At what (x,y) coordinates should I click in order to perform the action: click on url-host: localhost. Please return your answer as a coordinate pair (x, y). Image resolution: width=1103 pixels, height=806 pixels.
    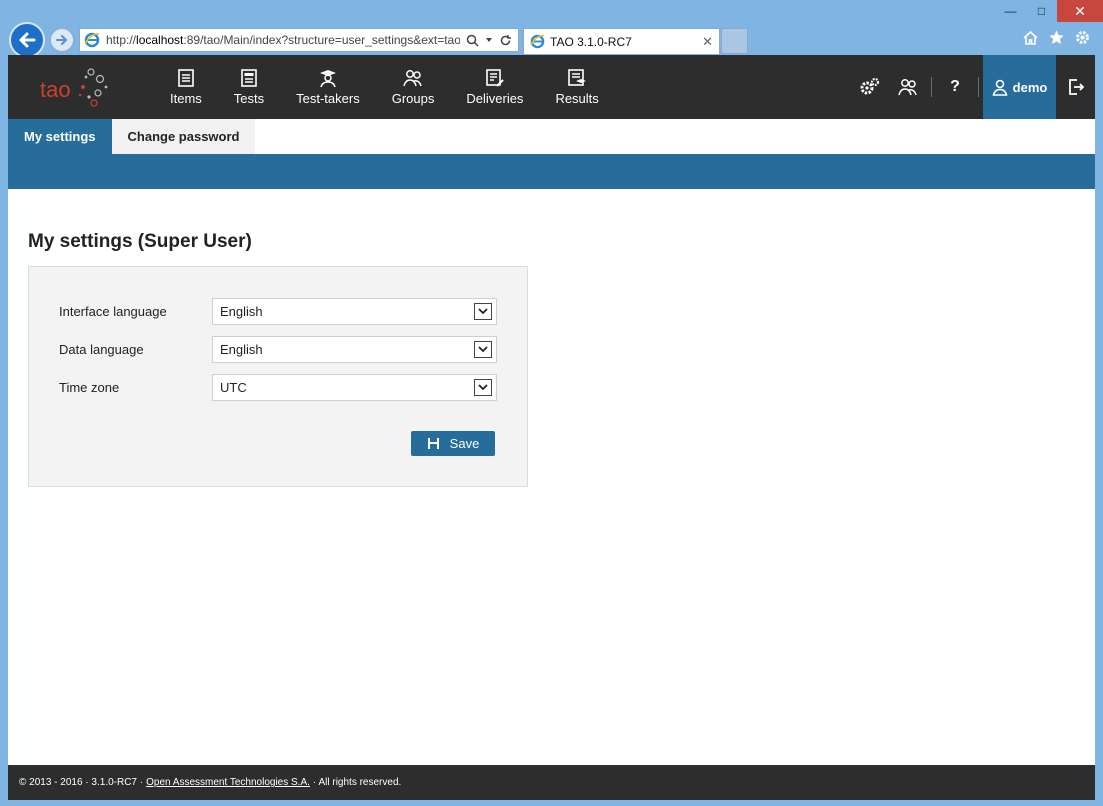
    Looking at the image, I should click on (160, 40).